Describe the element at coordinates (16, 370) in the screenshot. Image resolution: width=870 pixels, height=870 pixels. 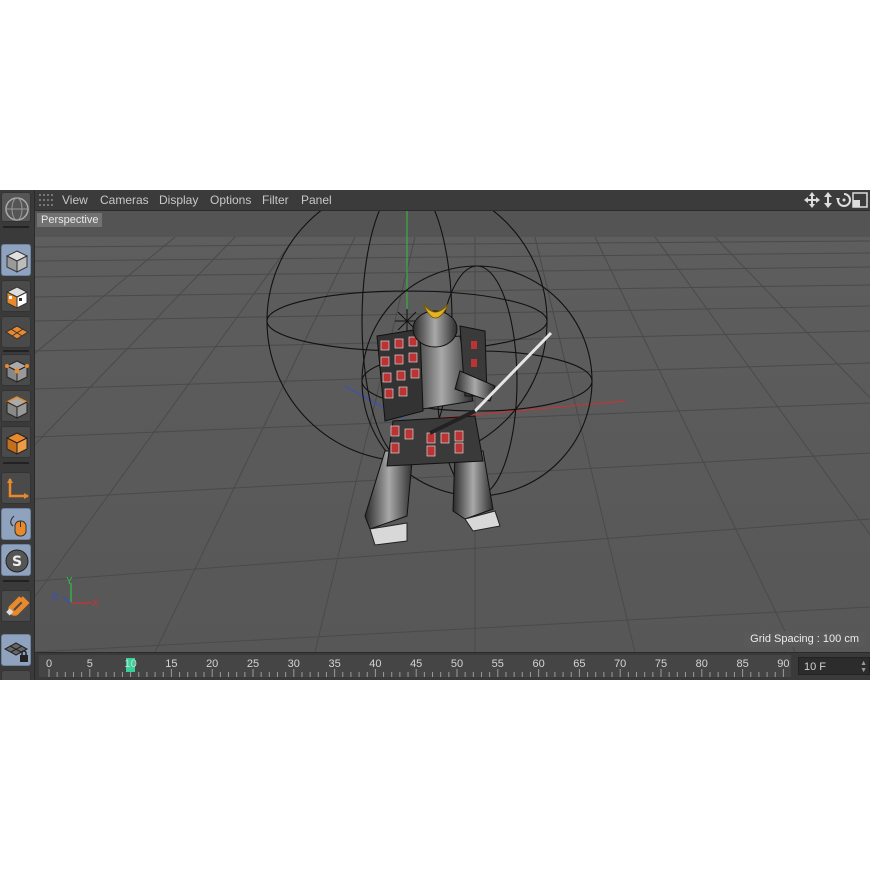
I see `points-mode-icon` at that location.